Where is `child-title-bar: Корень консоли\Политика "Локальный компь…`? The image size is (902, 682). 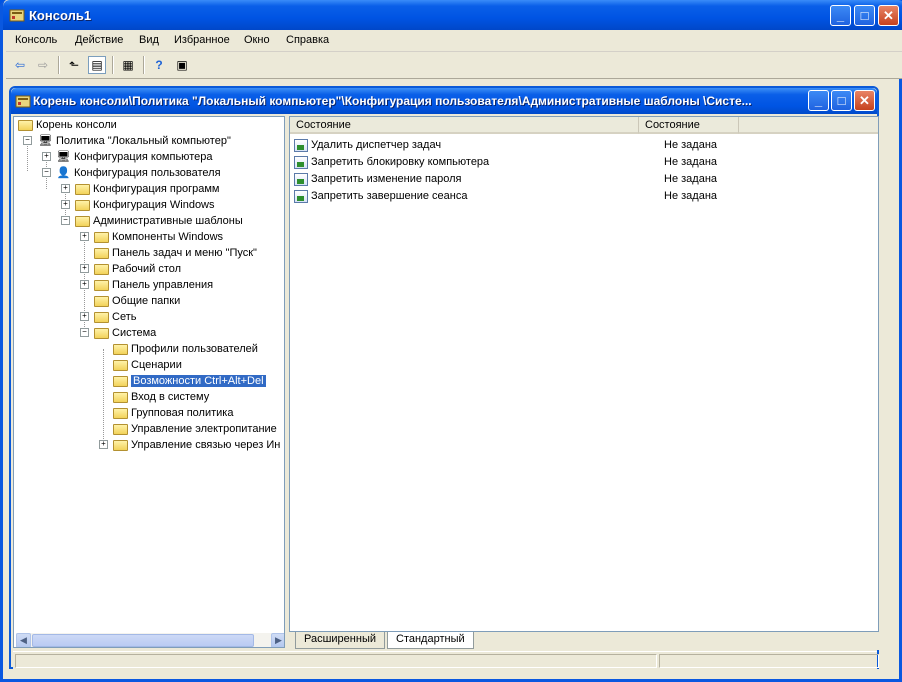 child-title-bar: Корень консоли\Политика "Локальный компь… is located at coordinates (444, 101).